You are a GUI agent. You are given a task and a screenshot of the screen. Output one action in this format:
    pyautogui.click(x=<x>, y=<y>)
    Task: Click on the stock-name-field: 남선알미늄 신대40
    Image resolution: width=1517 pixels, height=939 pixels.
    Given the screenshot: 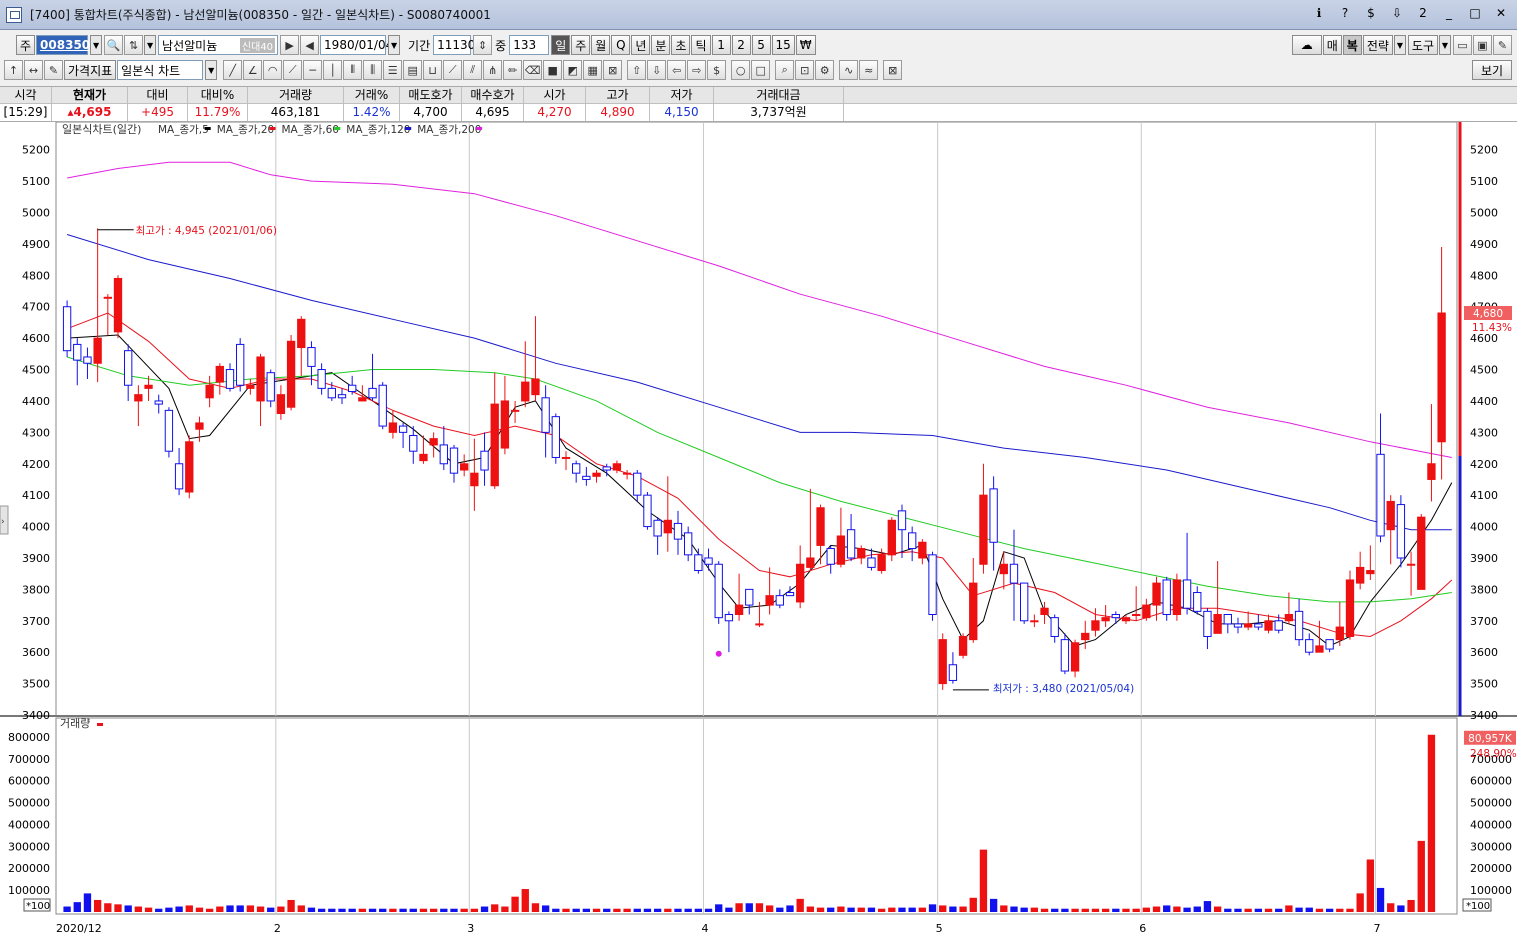 What is the action you would take?
    pyautogui.click(x=218, y=45)
    